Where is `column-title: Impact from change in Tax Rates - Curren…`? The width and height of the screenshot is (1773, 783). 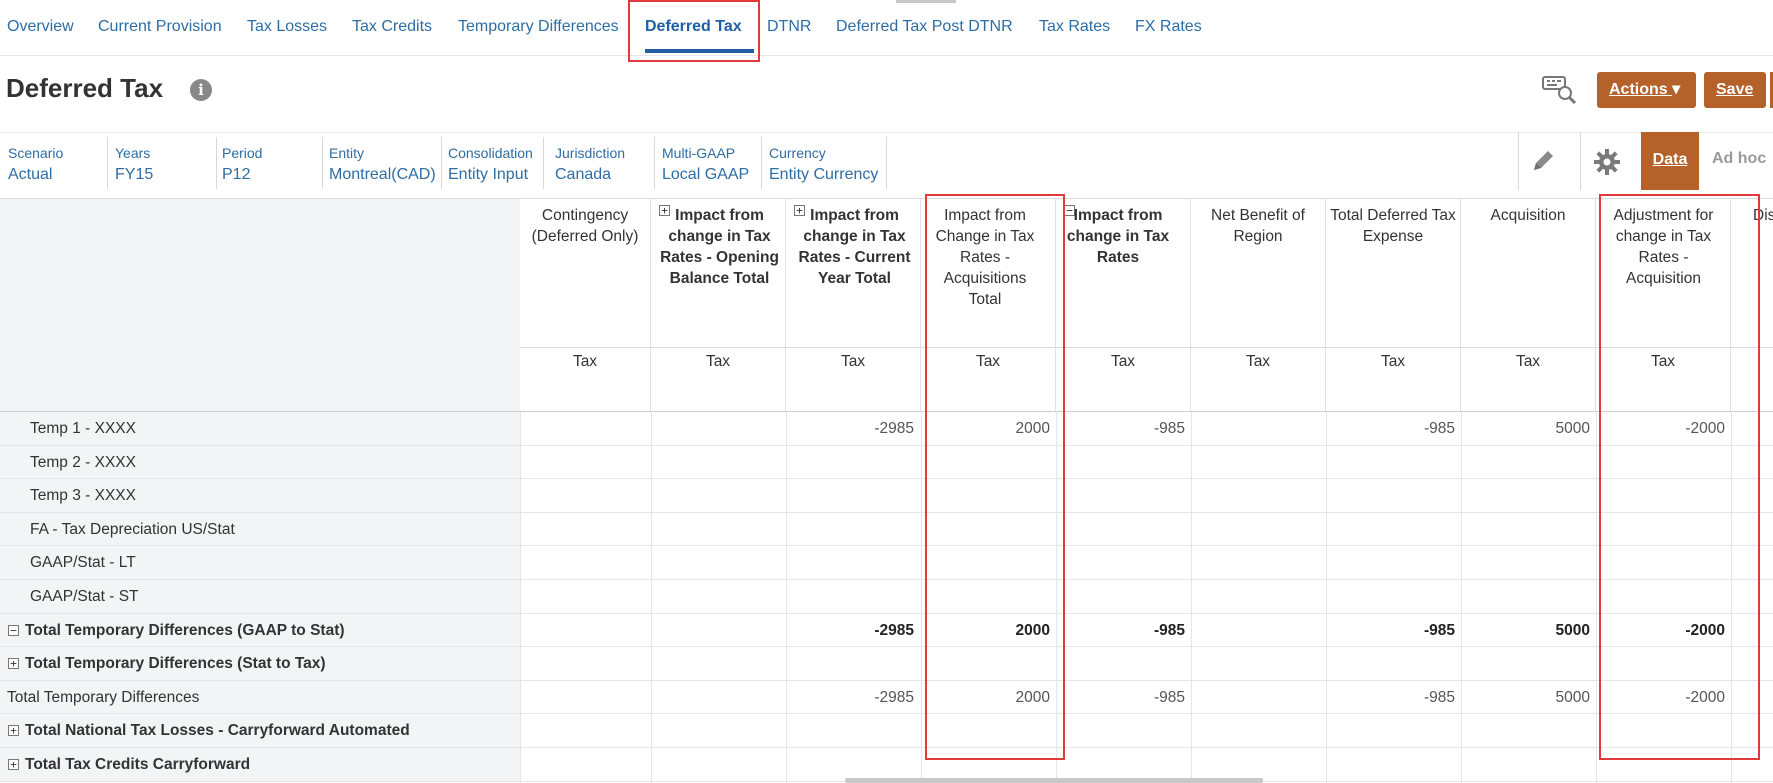 column-title: Impact from change in Tax Rates - Curren… is located at coordinates (854, 247).